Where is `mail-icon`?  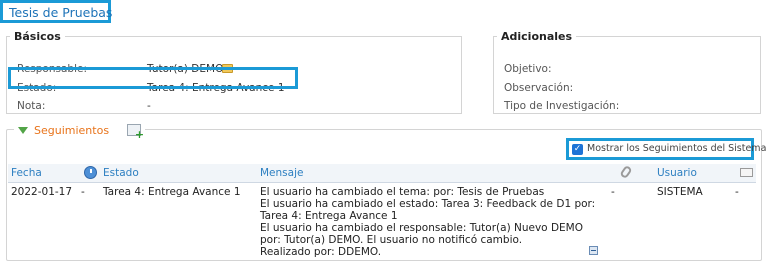
mail-icon is located at coordinates (746, 172).